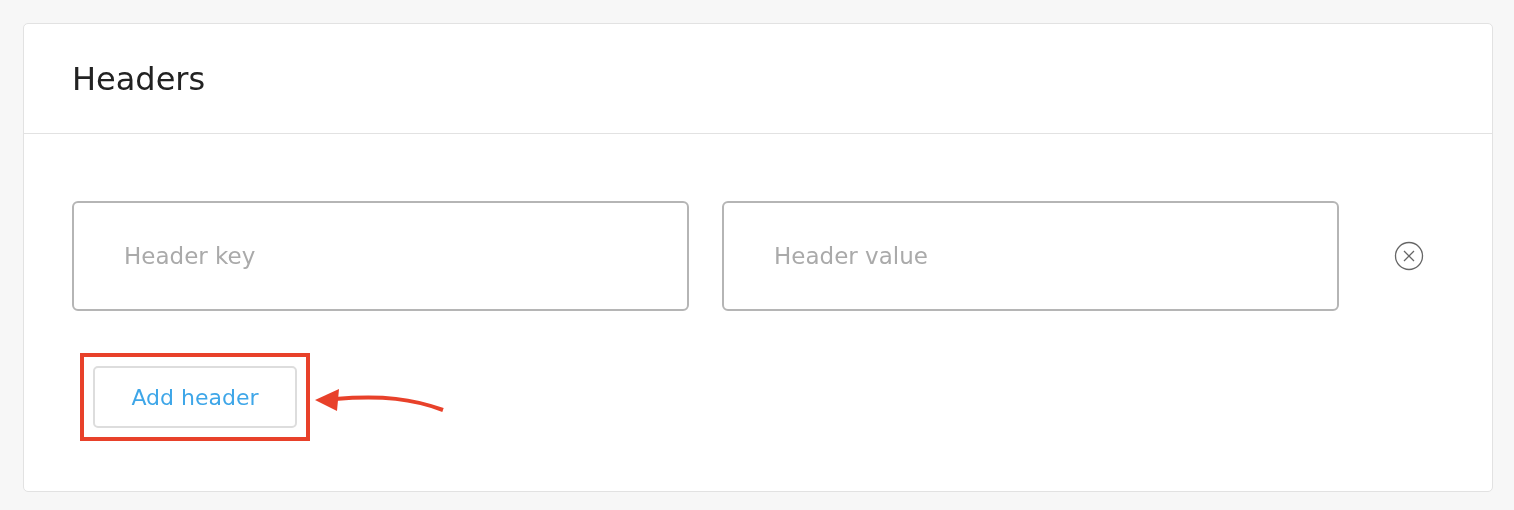  What do you see at coordinates (1030, 256) in the screenshot?
I see `input-field: Header value` at bounding box center [1030, 256].